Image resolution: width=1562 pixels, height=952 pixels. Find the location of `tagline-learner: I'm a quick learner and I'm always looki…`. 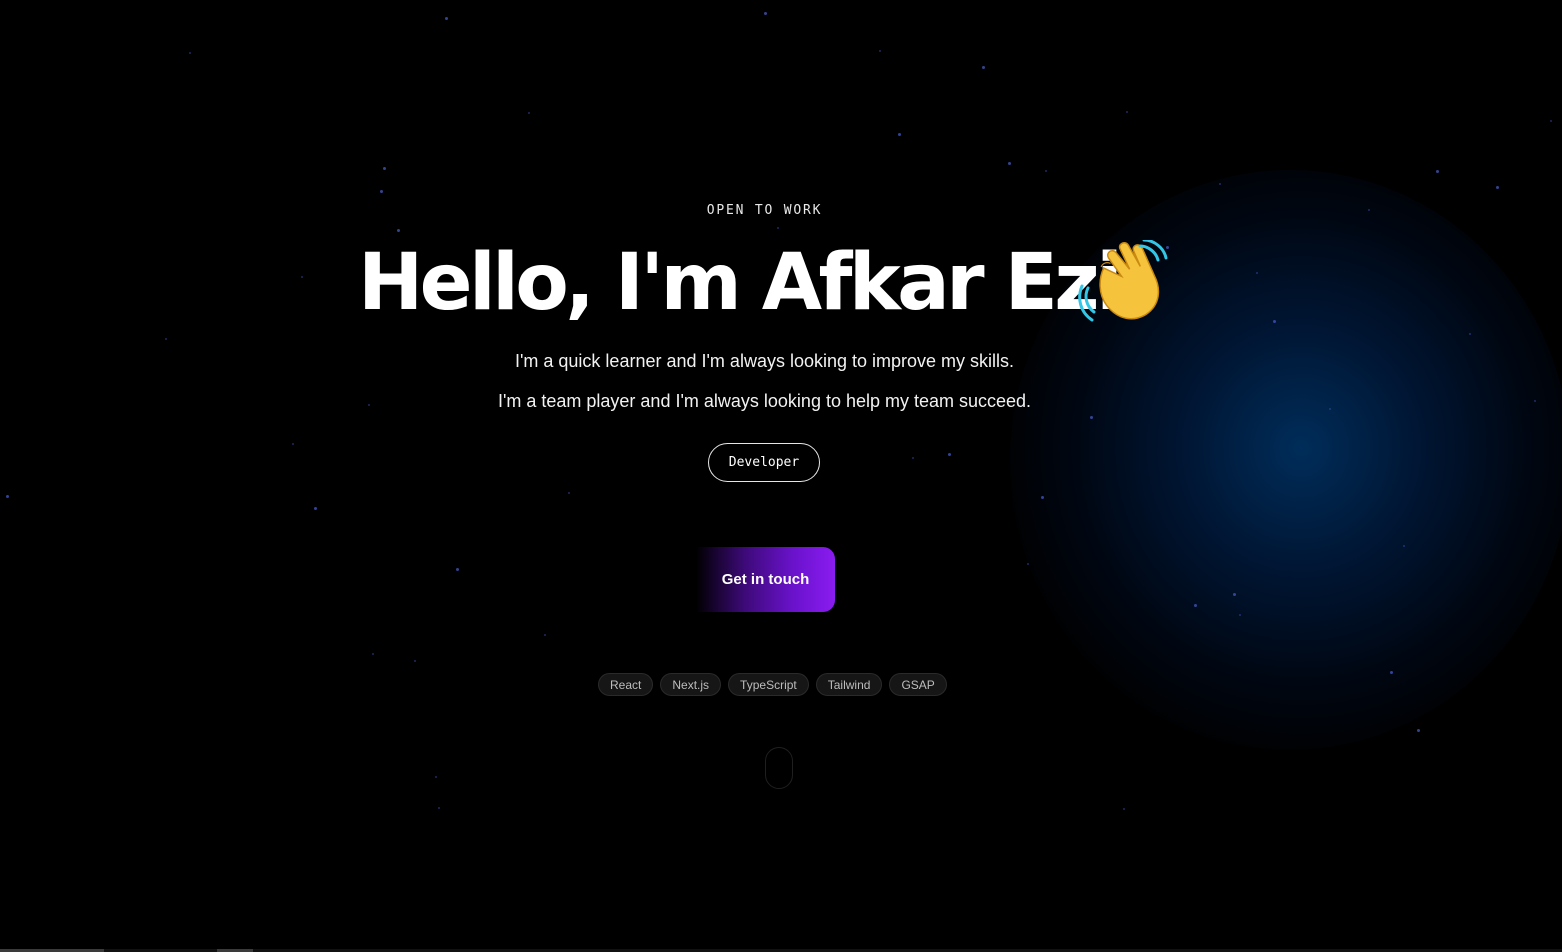

tagline-learner: I'm a quick learner and I'm always looki… is located at coordinates (764, 361).